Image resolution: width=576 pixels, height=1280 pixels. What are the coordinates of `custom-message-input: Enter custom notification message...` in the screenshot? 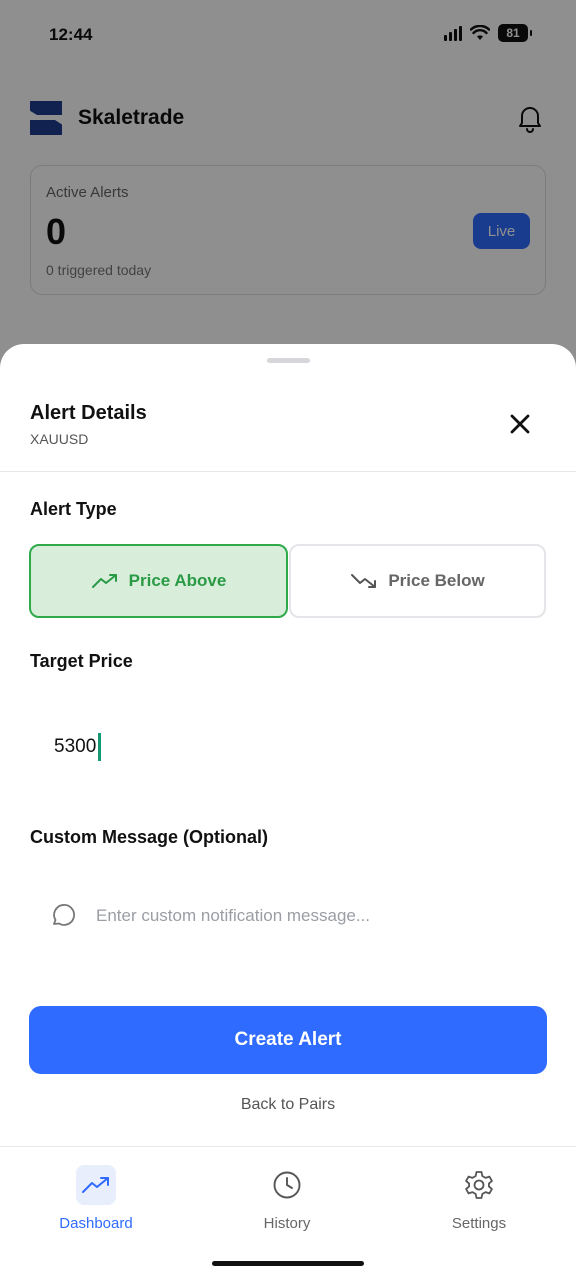 It's located at (209, 916).